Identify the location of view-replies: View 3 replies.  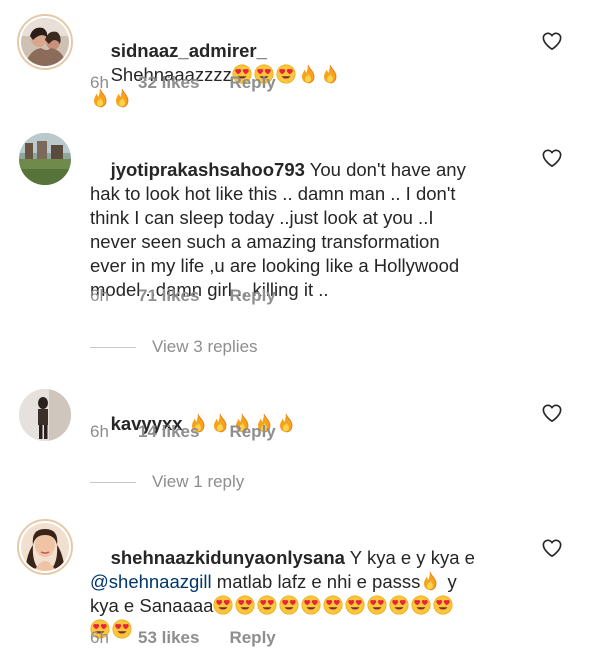
(174, 347).